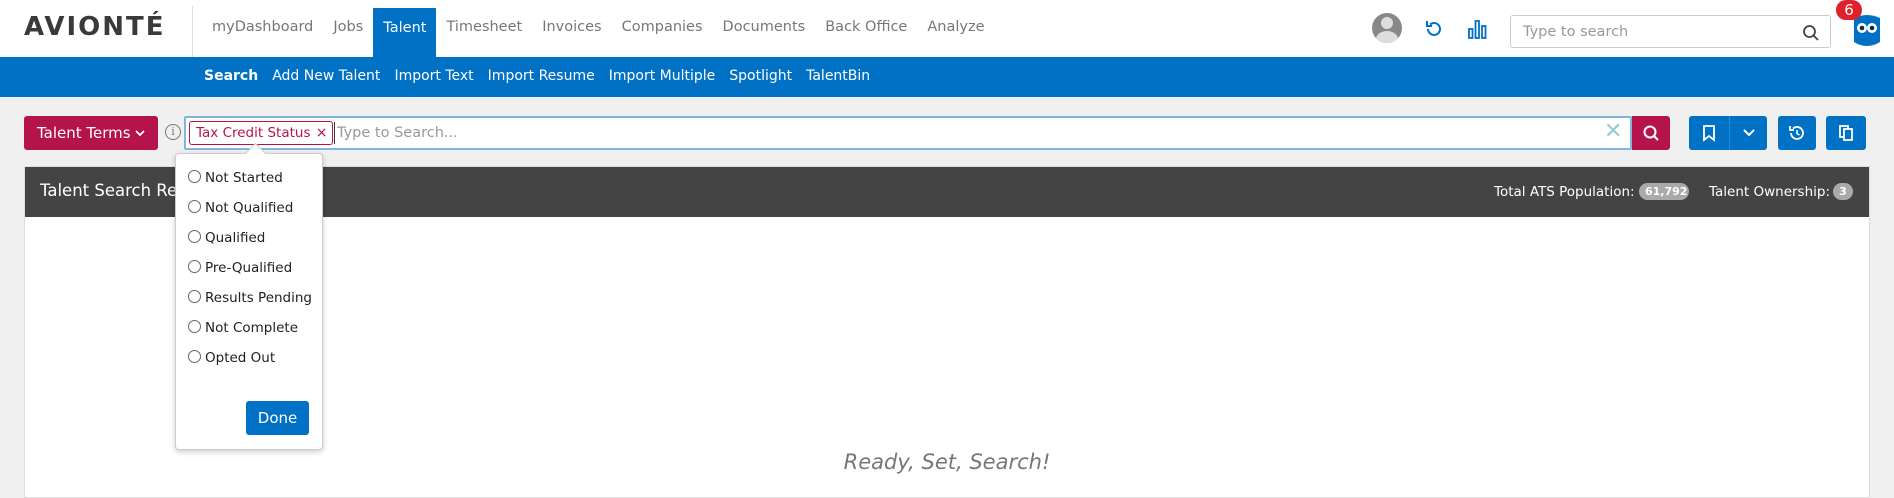 This screenshot has height=498, width=1894. Describe the element at coordinates (1664, 191) in the screenshot. I see `total-ats-population-badge: 61,792` at that location.